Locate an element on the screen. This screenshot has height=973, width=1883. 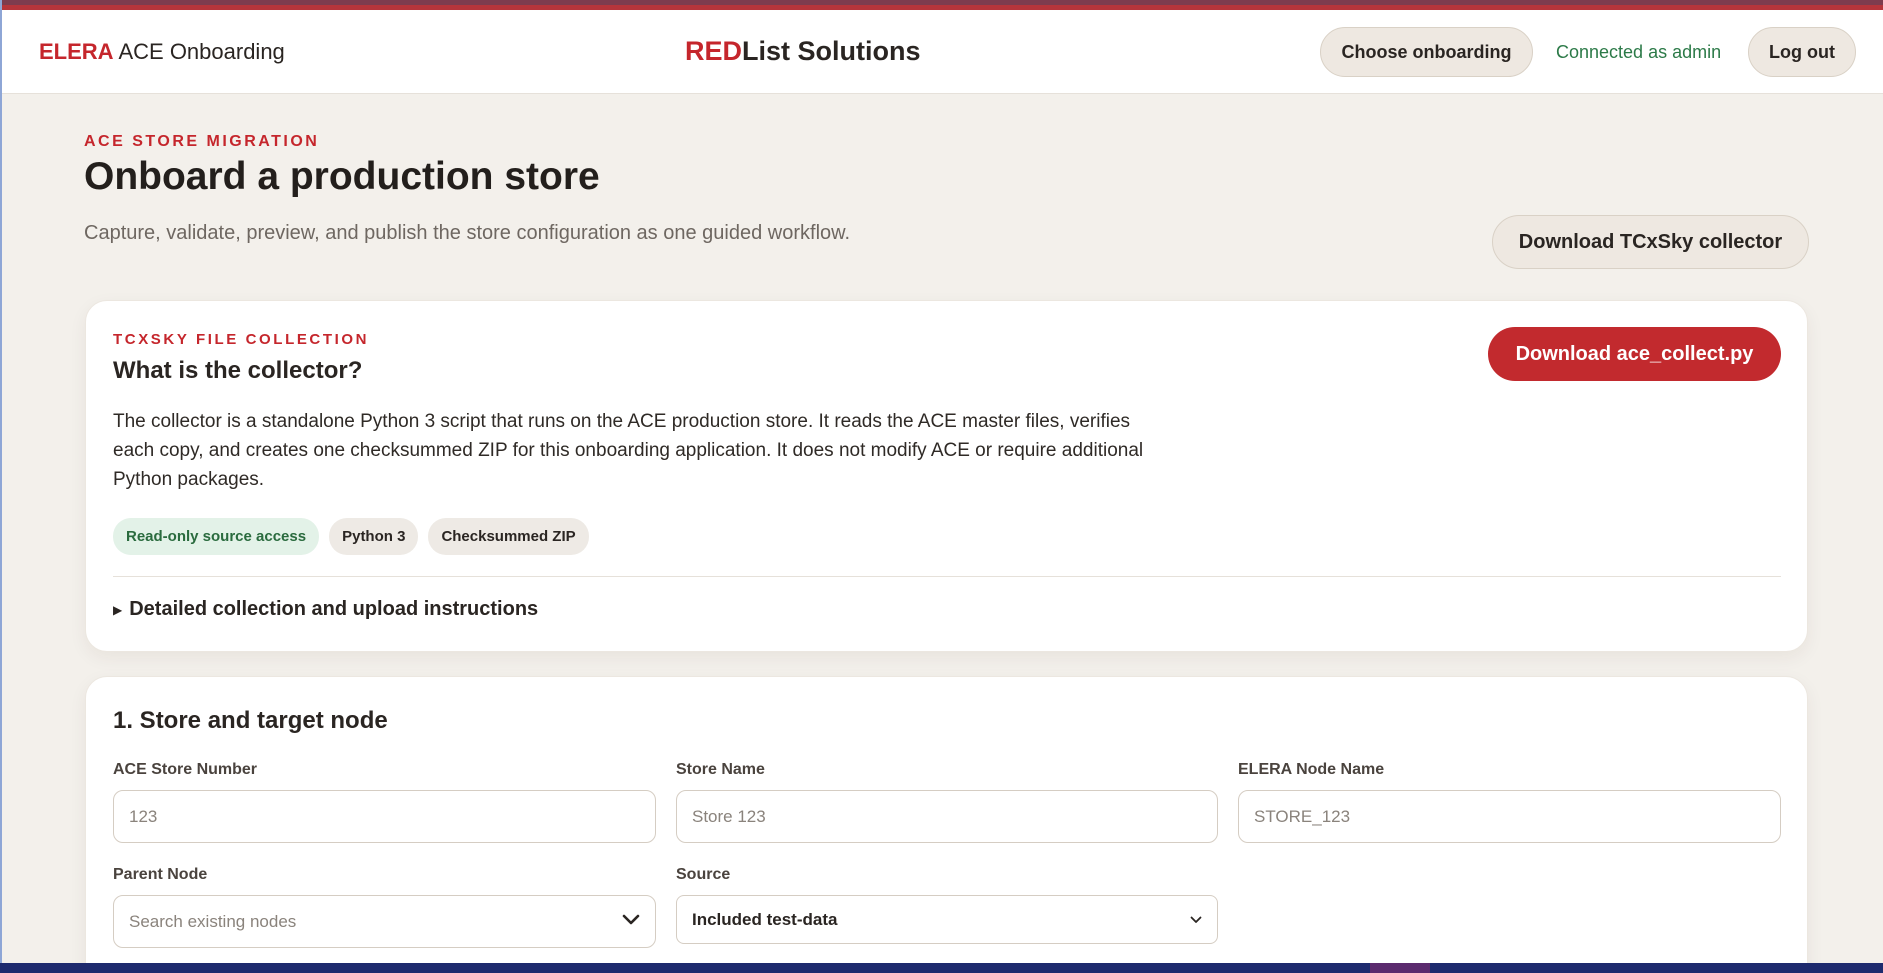
store-name-input is located at coordinates (947, 816).